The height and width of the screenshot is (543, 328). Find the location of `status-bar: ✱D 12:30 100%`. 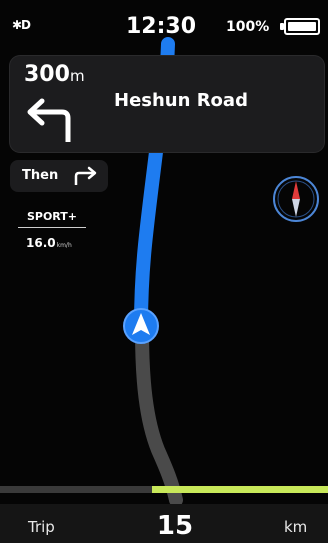

status-bar: ✱D 12:30 100% is located at coordinates (164, 22).